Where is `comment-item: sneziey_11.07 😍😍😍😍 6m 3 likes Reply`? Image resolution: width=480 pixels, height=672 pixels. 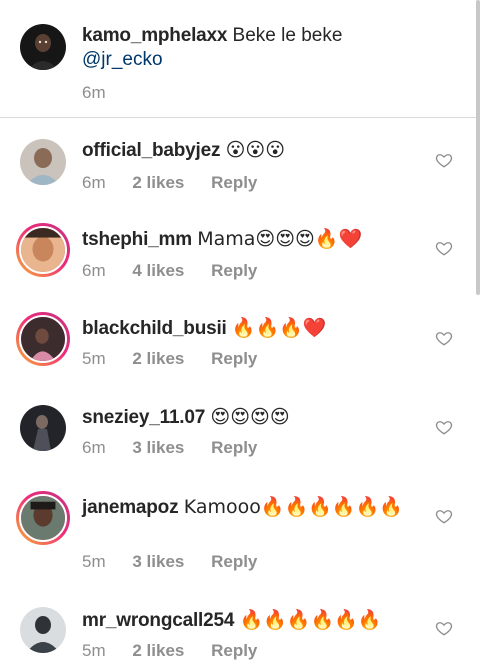 comment-item: sneziey_11.07 😍😍😍😍 6m 3 likes Reply is located at coordinates (240, 431).